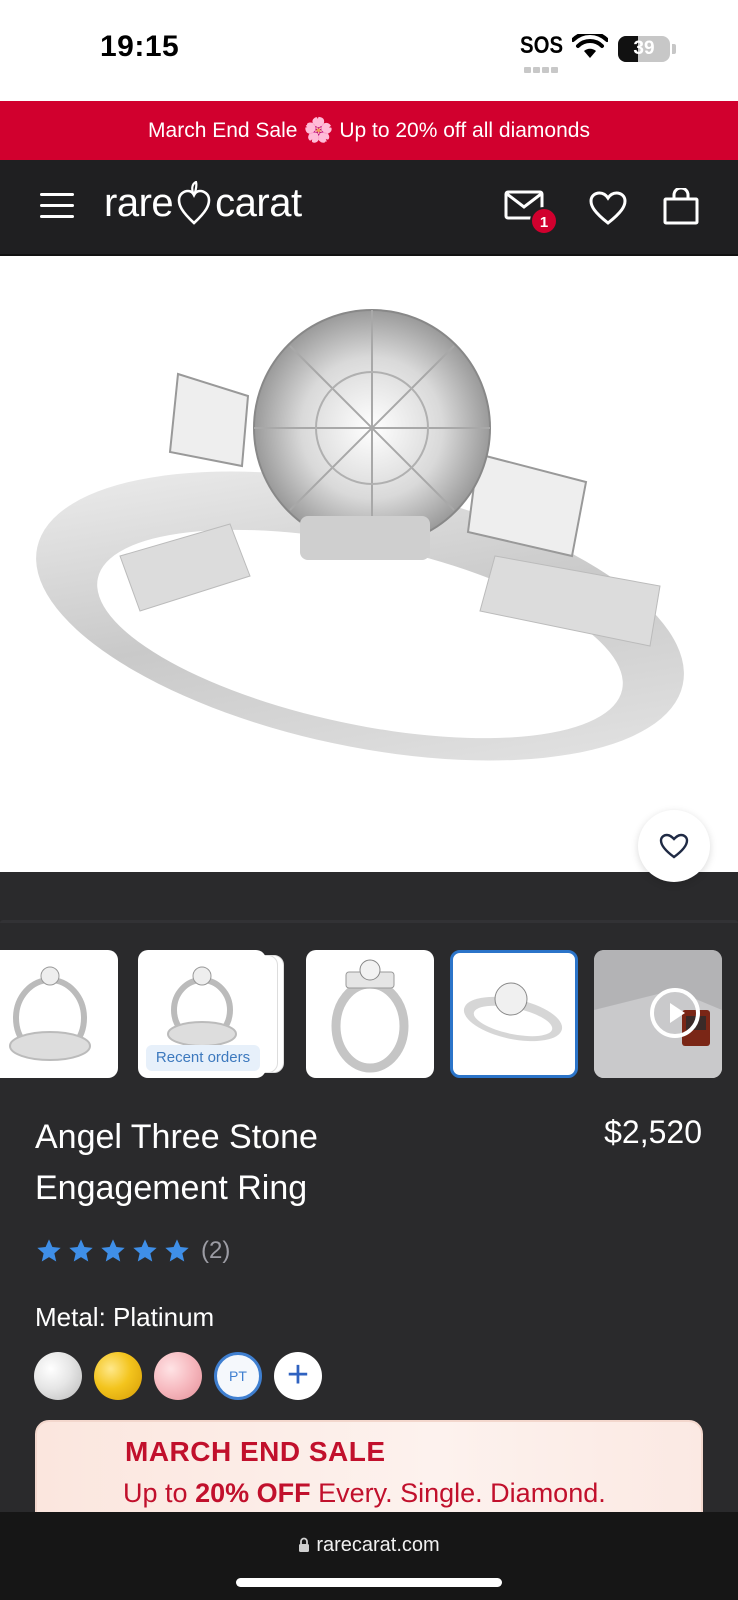 This screenshot has height=1600, width=738. I want to click on save-to-wishlist-button, so click(674, 846).